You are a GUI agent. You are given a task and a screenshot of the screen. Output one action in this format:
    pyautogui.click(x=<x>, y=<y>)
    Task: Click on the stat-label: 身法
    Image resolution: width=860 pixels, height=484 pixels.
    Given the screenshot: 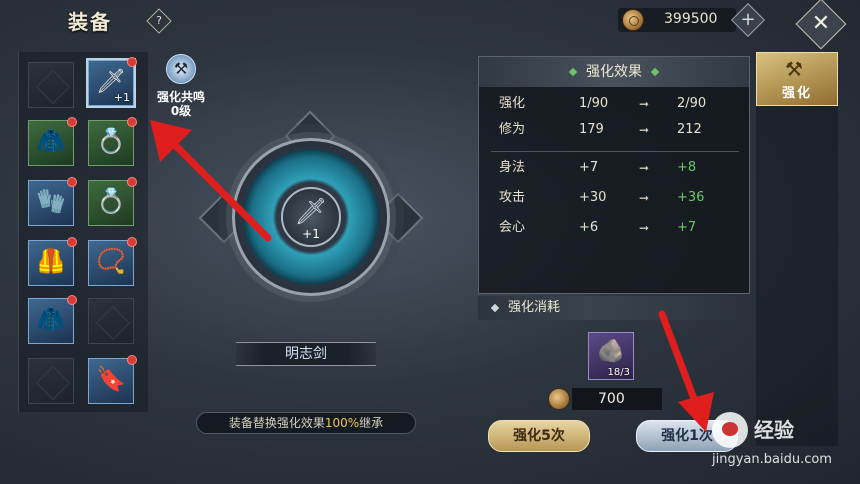 What is the action you would take?
    pyautogui.click(x=512, y=167)
    